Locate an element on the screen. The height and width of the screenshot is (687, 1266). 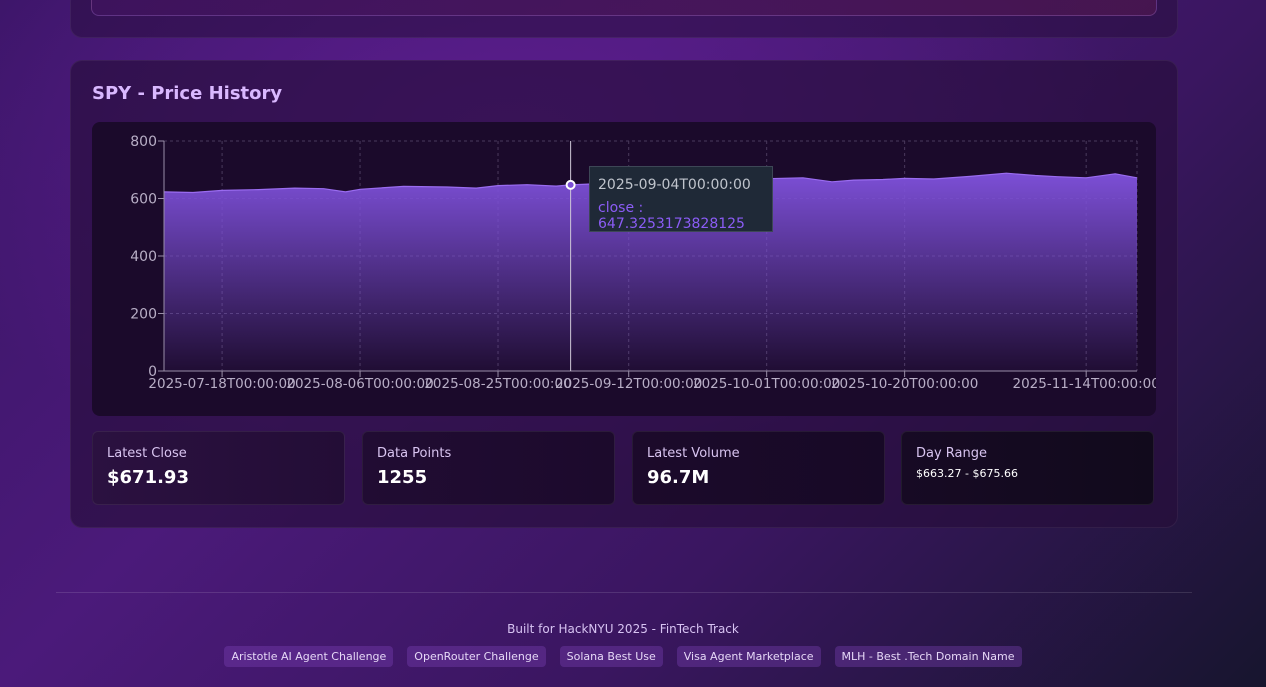
x-tick-label: 2025-08-25T00:00:00 is located at coordinates (497, 384).